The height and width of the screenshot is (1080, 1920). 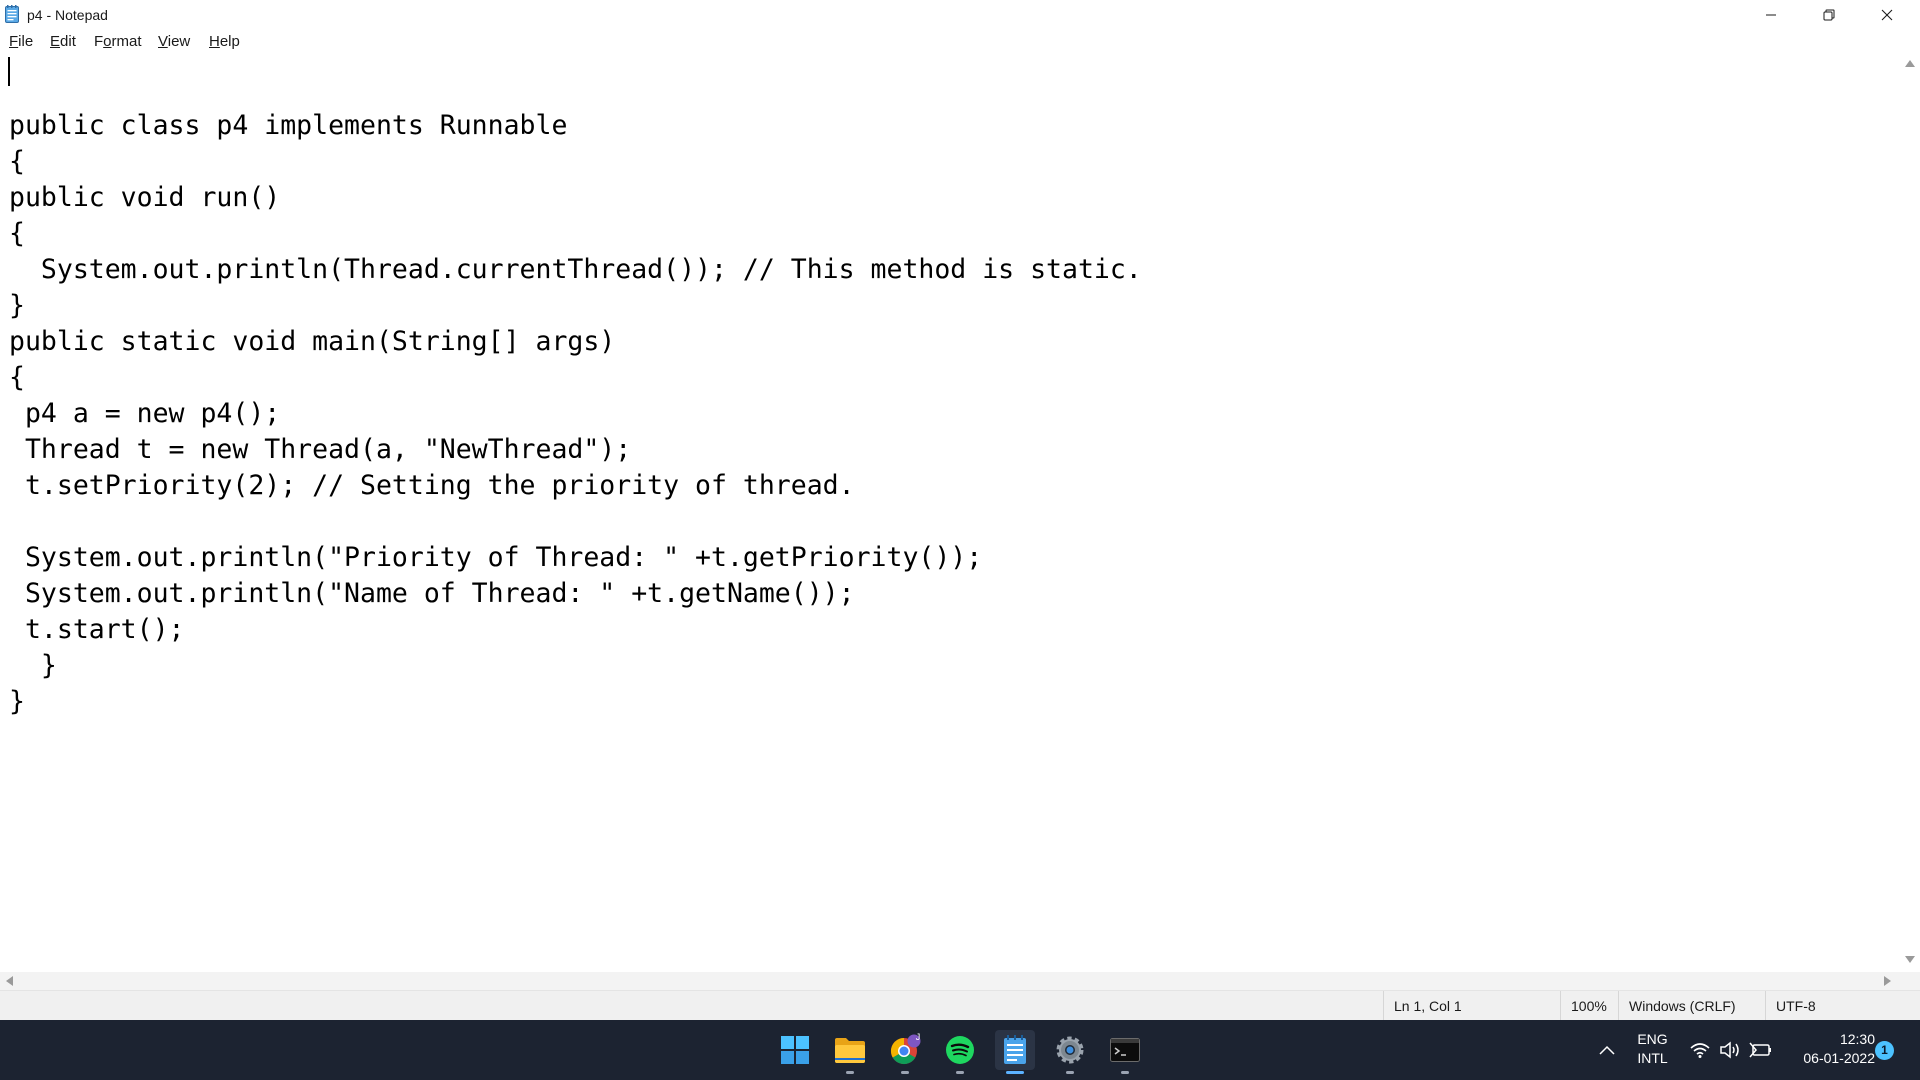 I want to click on code-line: t.start();, so click(x=97, y=629).